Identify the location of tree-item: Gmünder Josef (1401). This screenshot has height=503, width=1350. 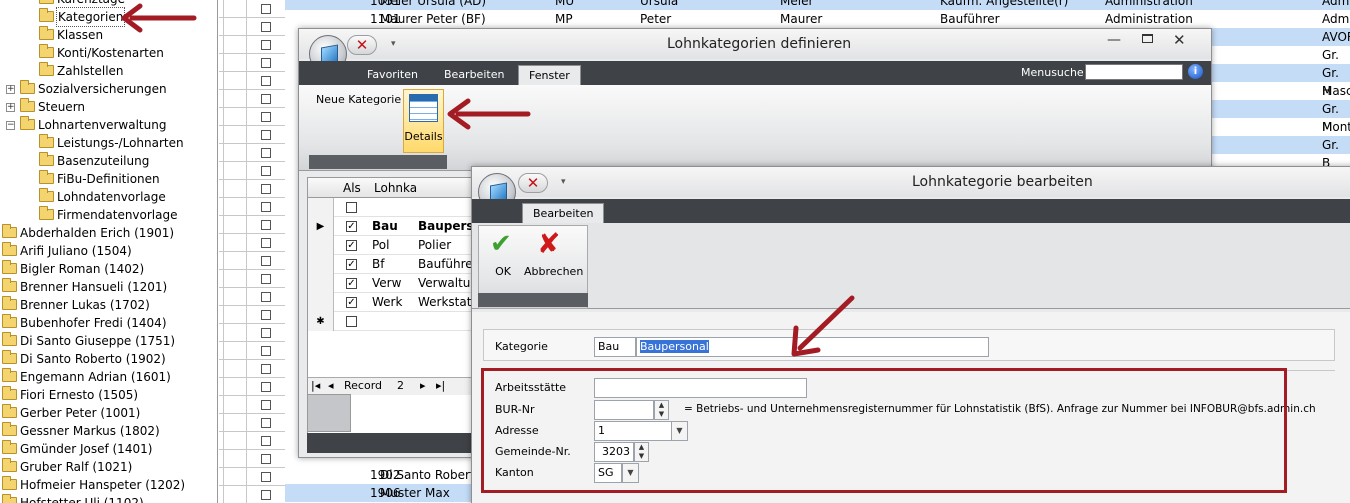
(108, 449).